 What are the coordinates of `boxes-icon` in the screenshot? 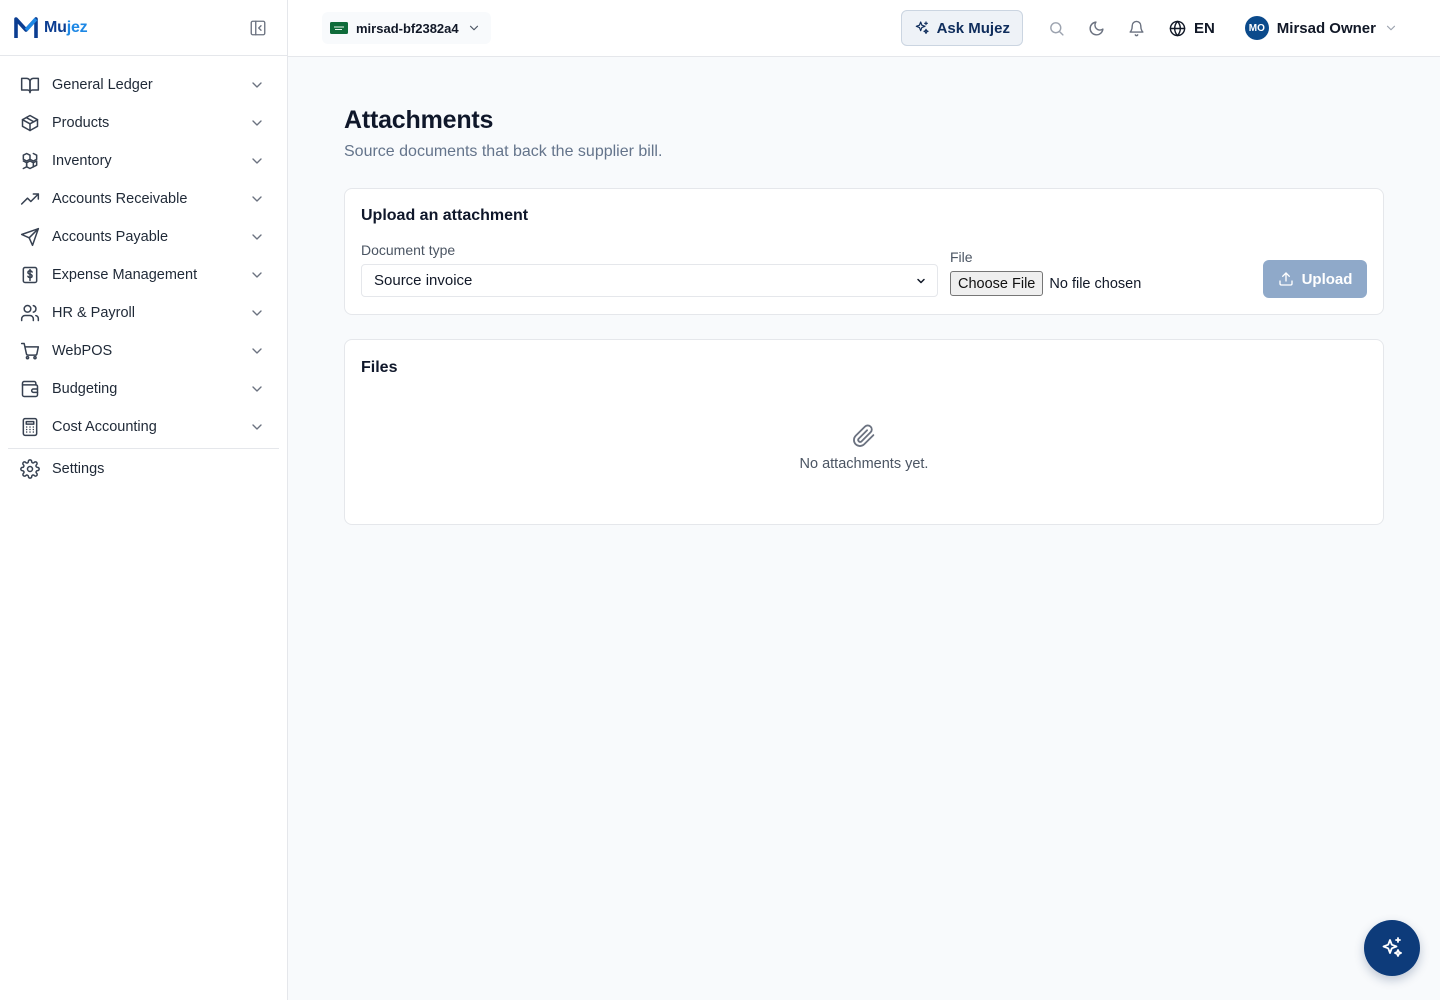 It's located at (30, 161).